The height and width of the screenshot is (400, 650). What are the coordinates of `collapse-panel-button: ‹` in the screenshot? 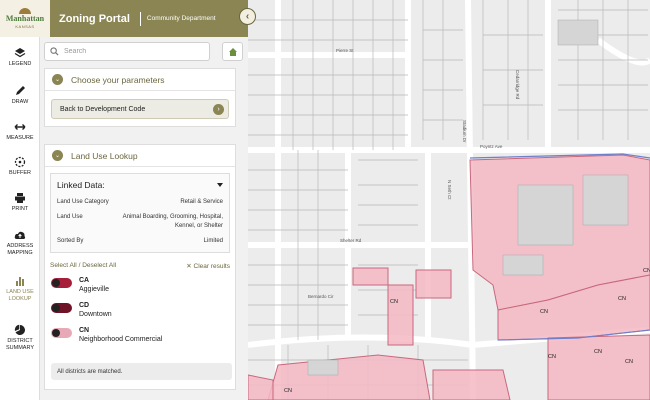 It's located at (247, 16).